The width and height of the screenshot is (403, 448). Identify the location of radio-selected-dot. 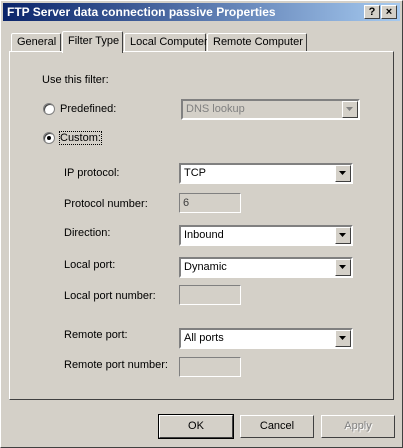
(49, 138).